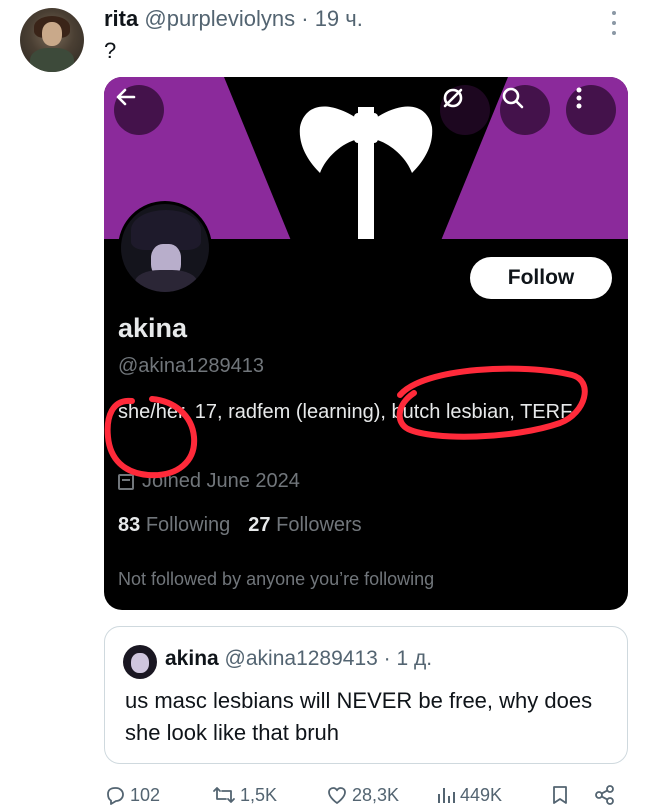 The image size is (649, 807). I want to click on following-label: Following, so click(188, 525).